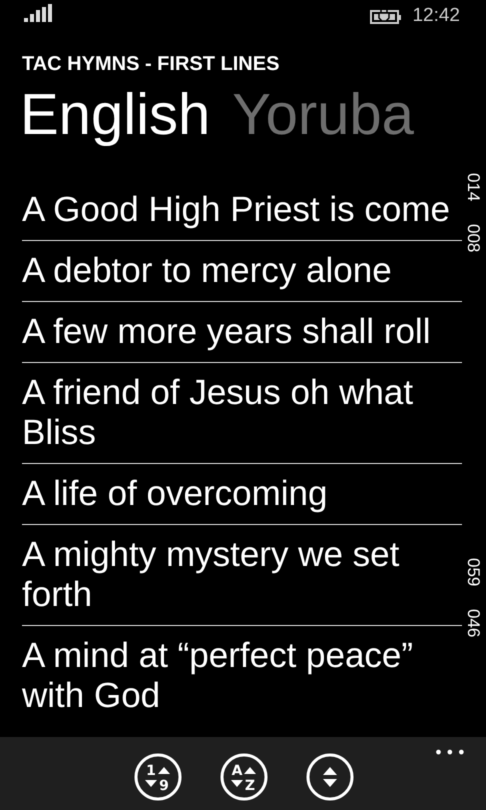 The image size is (486, 810). I want to click on hymn-title: A friend of Jesus oh what Bliss, so click(242, 413).